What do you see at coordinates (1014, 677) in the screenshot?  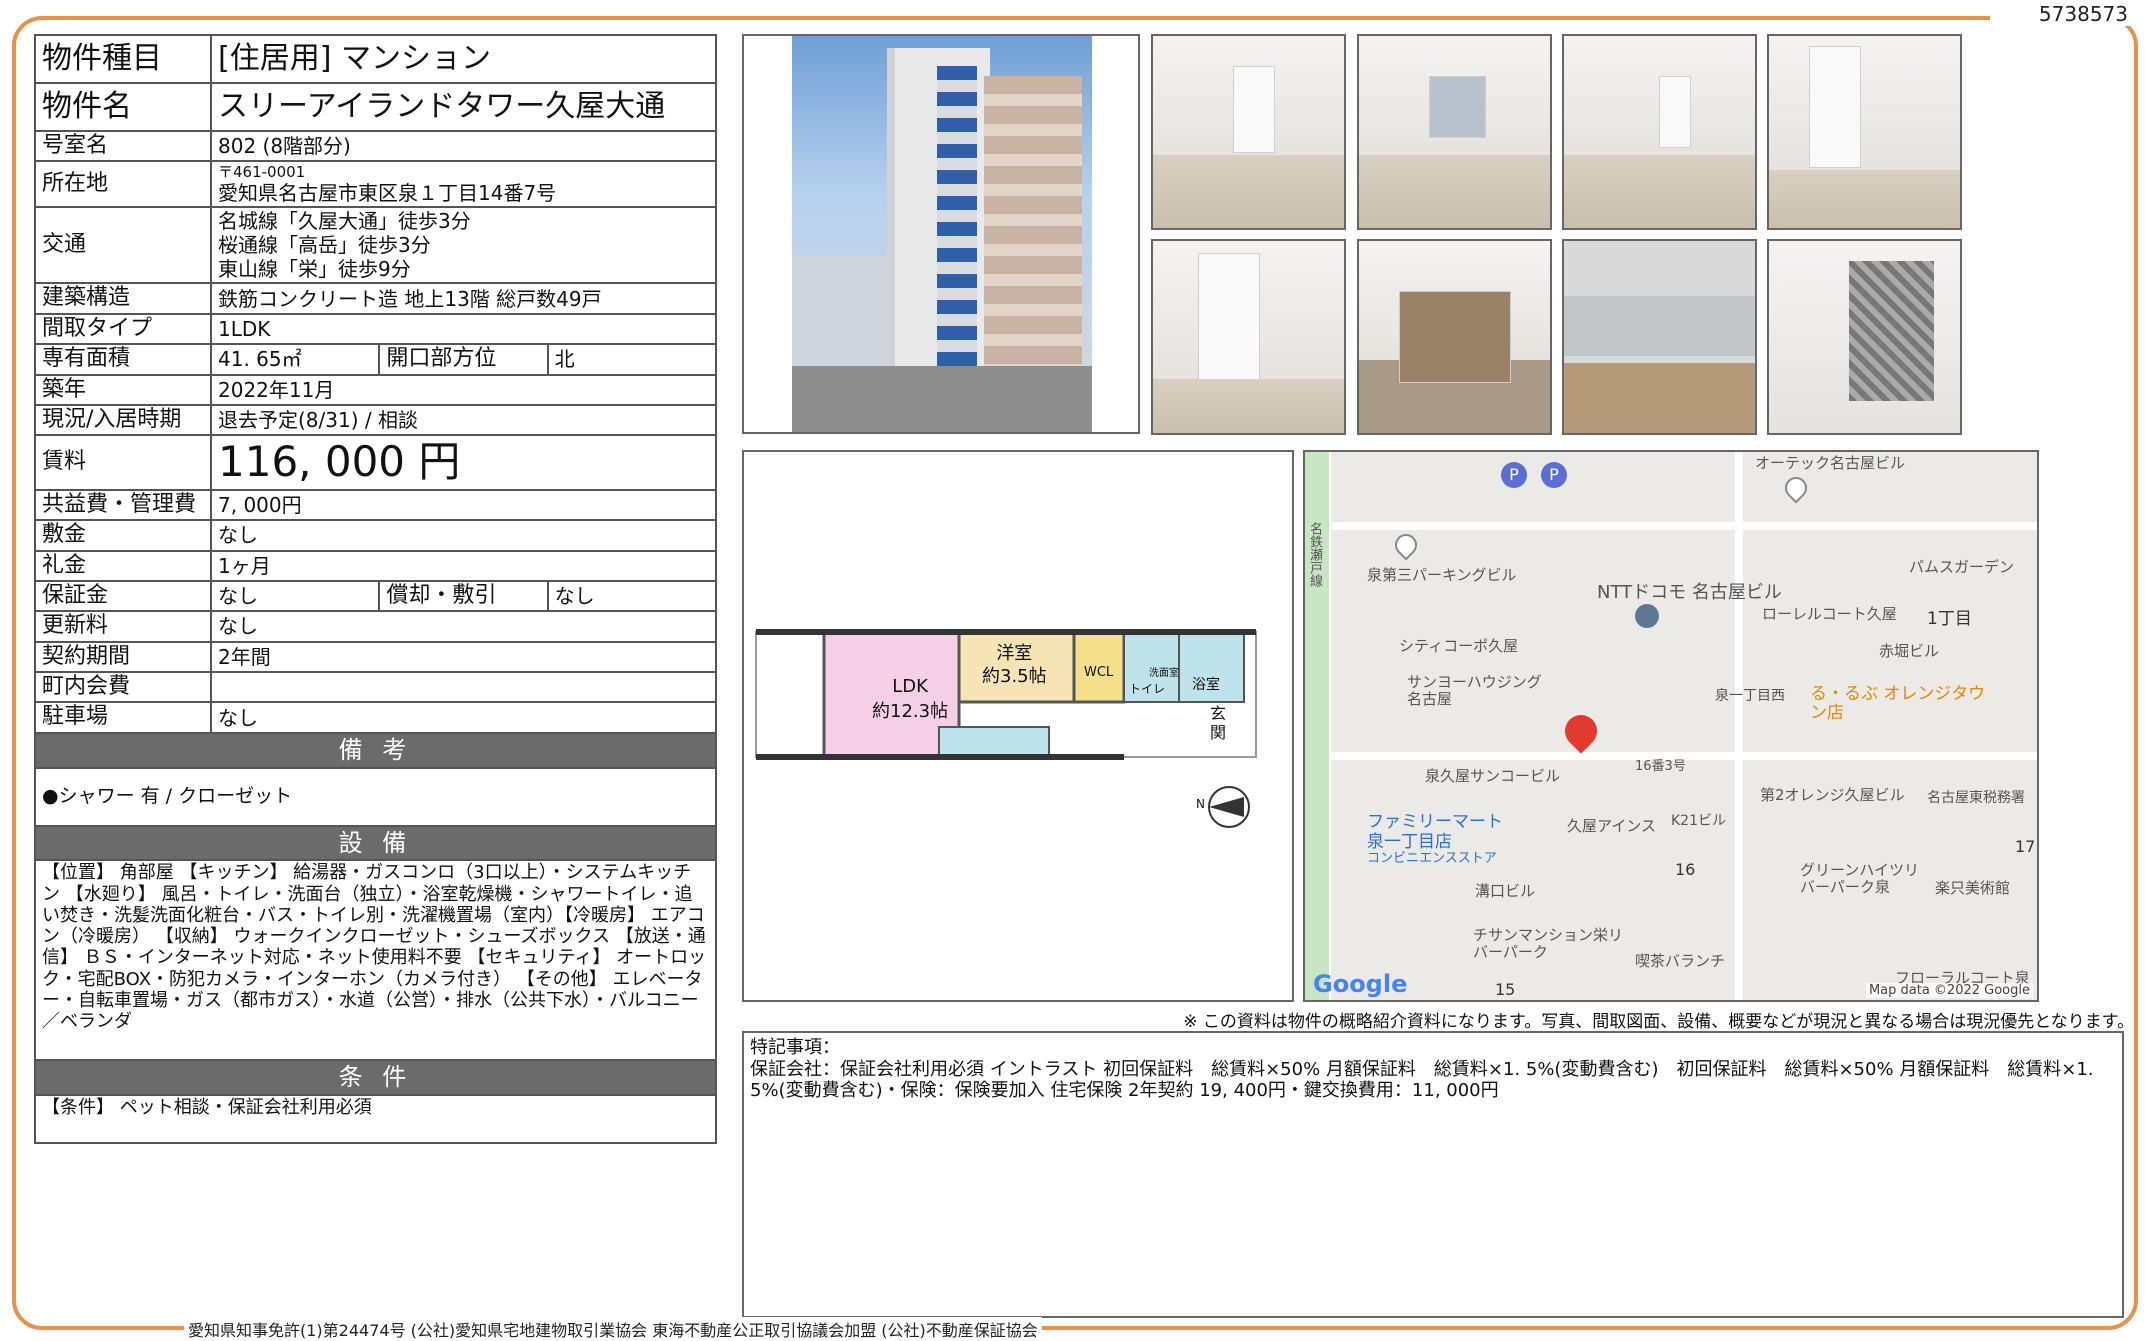 I see `plan-youshitsu-size: 約3.5帖` at bounding box center [1014, 677].